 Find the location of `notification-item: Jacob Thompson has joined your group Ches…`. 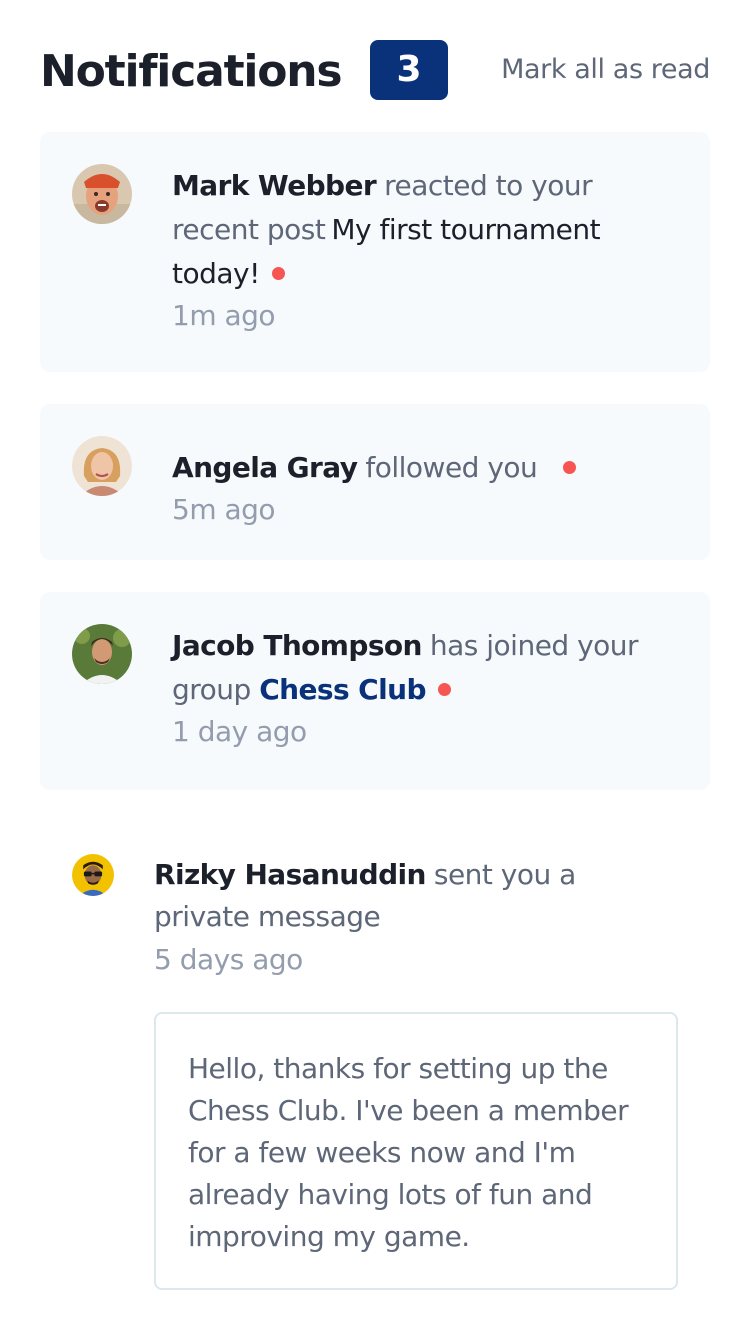

notification-item: Jacob Thompson has joined your group Ches… is located at coordinates (375, 691).